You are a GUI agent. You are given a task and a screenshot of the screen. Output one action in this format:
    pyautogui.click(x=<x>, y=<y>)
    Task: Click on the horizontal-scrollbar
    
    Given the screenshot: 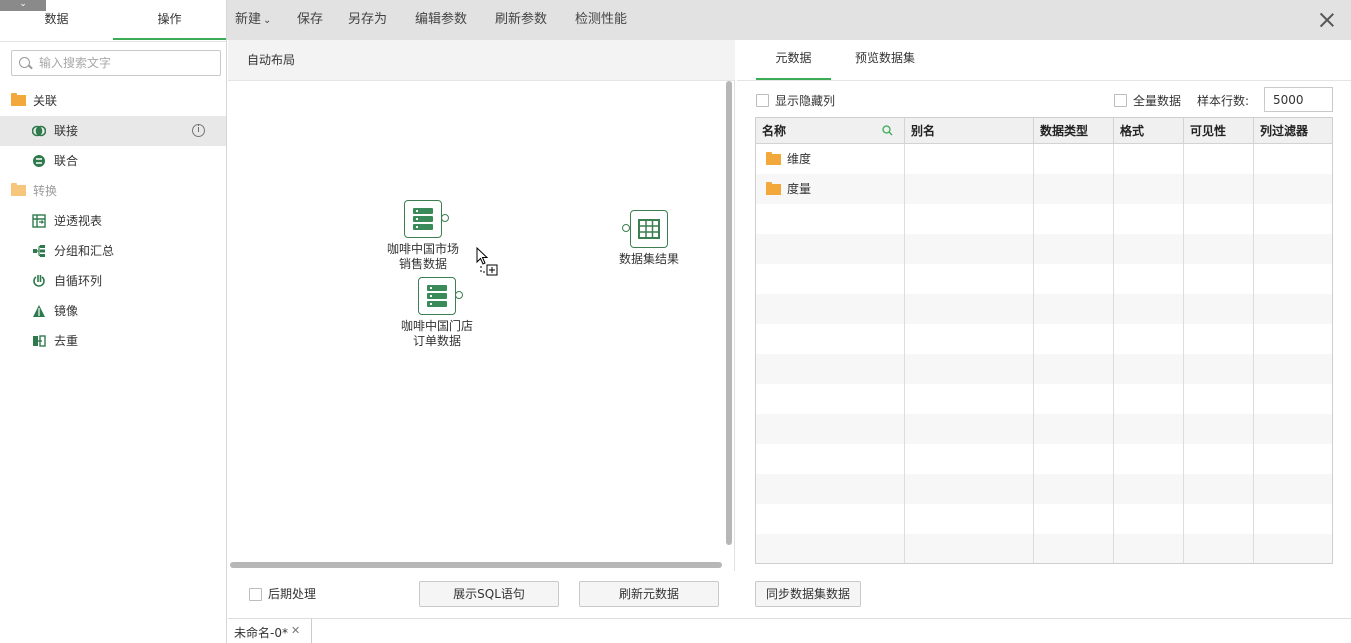 What is the action you would take?
    pyautogui.click(x=476, y=565)
    